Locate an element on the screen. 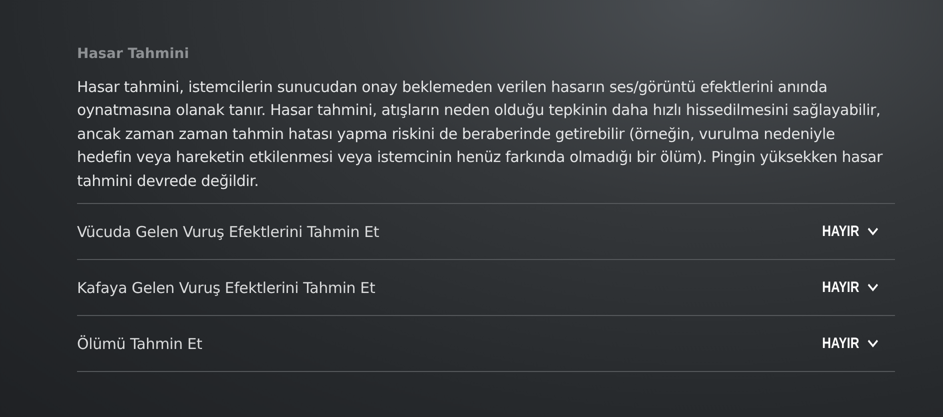  setting-label: Kafaya Gelen Vuruş Efektlerini Tahmin Et is located at coordinates (226, 287).